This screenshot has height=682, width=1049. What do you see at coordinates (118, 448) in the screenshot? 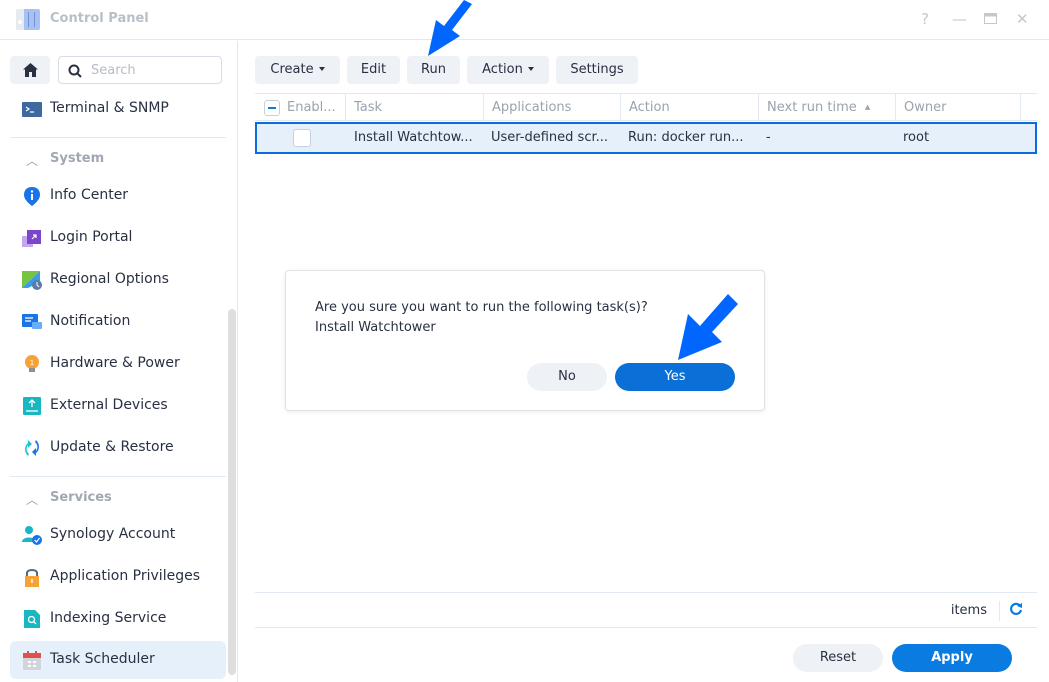
I see `sidebar-item-update-restore: Update & Restore` at bounding box center [118, 448].